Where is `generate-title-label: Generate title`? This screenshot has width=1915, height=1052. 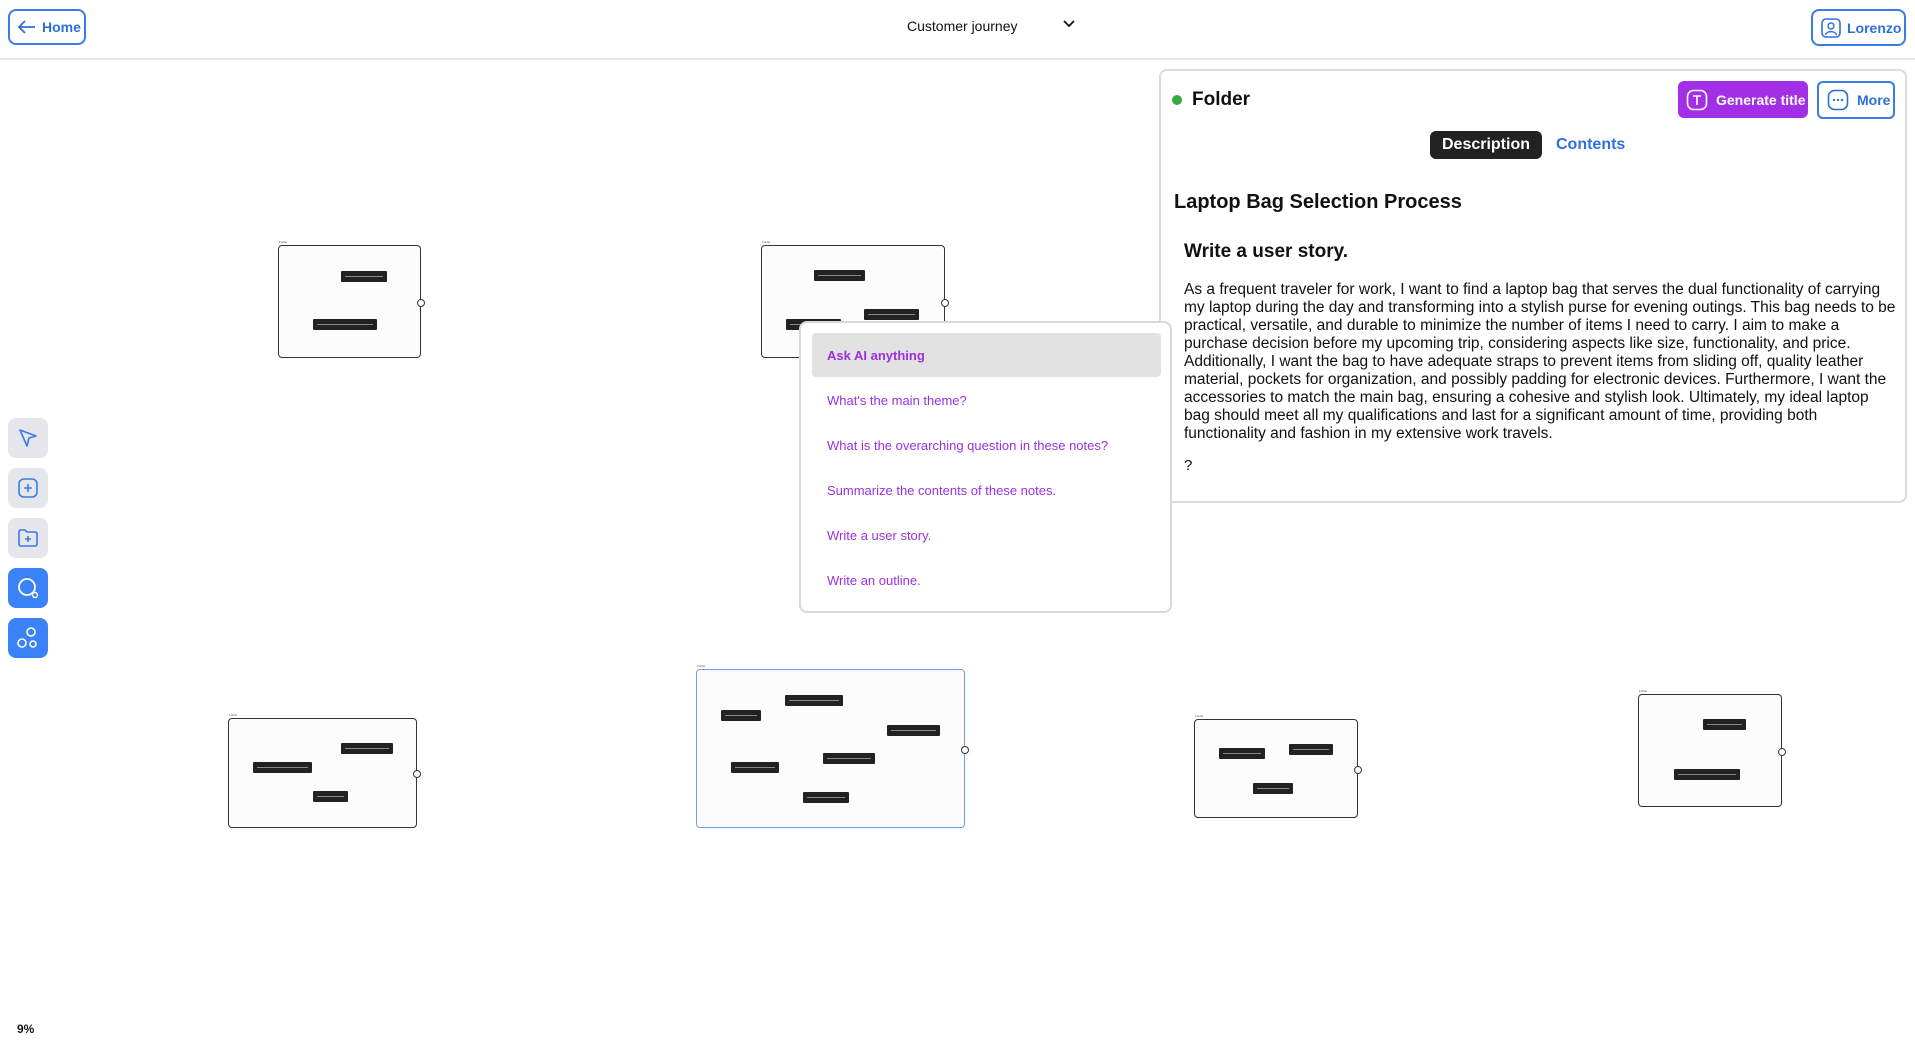
generate-title-label: Generate title is located at coordinates (1761, 99).